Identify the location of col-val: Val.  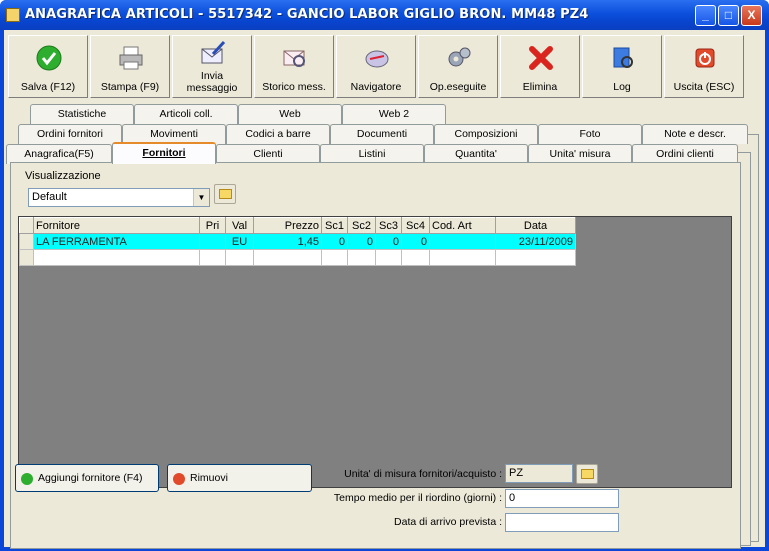
(239, 225).